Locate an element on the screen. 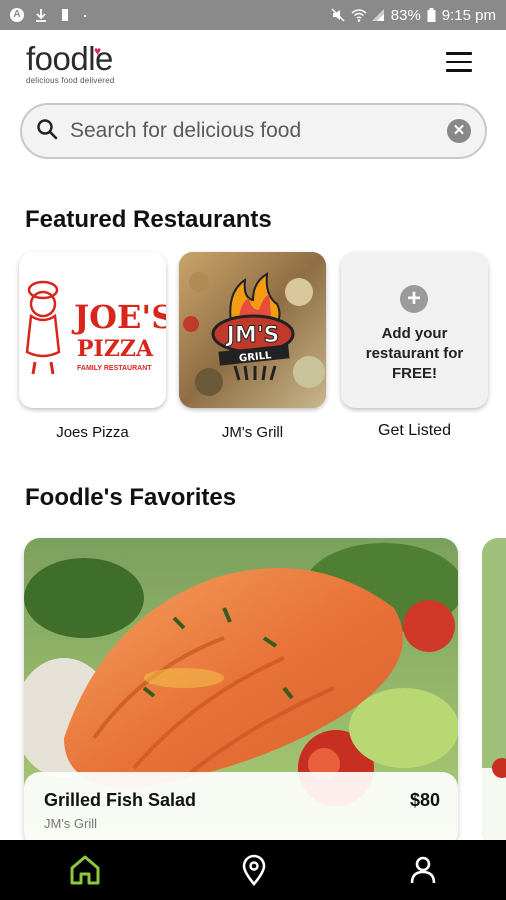 The image size is (506, 900). clock: 9:15 pm is located at coordinates (468, 15).